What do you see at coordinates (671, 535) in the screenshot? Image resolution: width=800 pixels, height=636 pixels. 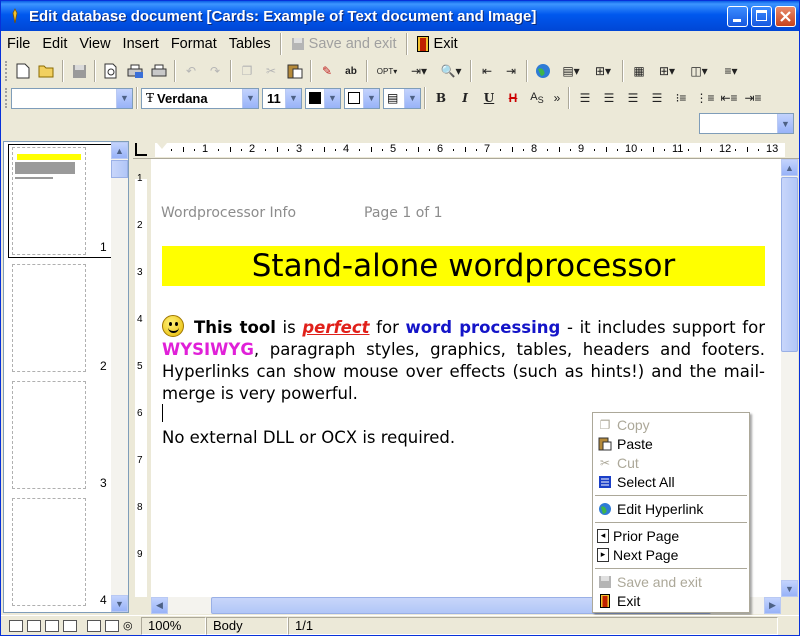 I see `ctx-prior-page: ◂ Prior Page` at bounding box center [671, 535].